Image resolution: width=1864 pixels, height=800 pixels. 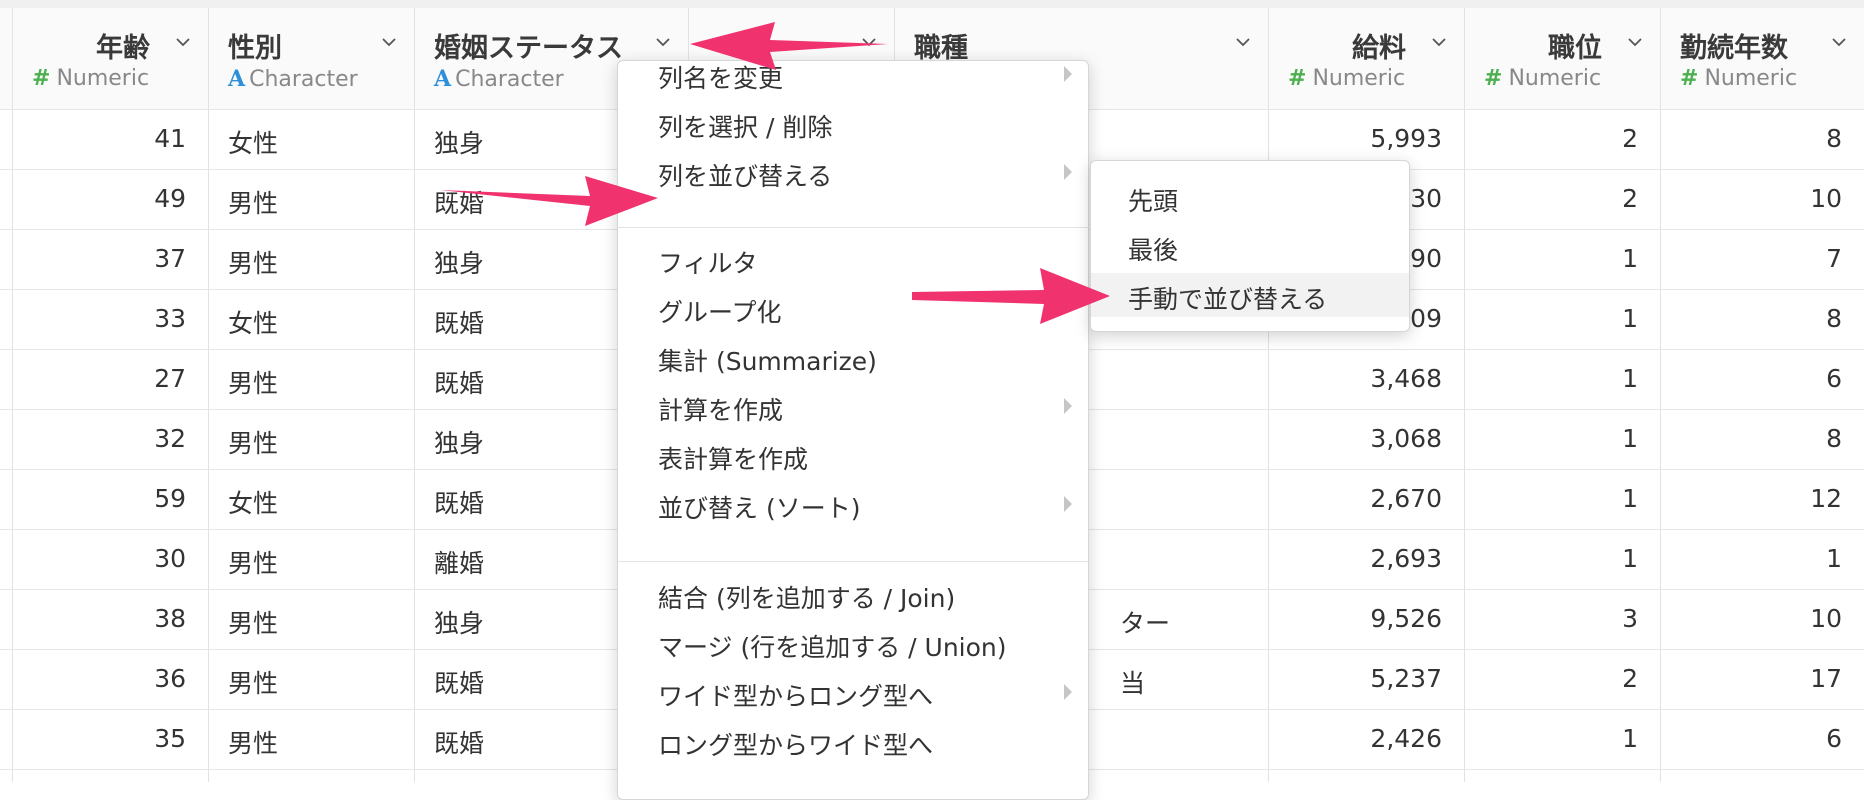 I want to click on menu-item-label: 列を並び替える, so click(x=745, y=176).